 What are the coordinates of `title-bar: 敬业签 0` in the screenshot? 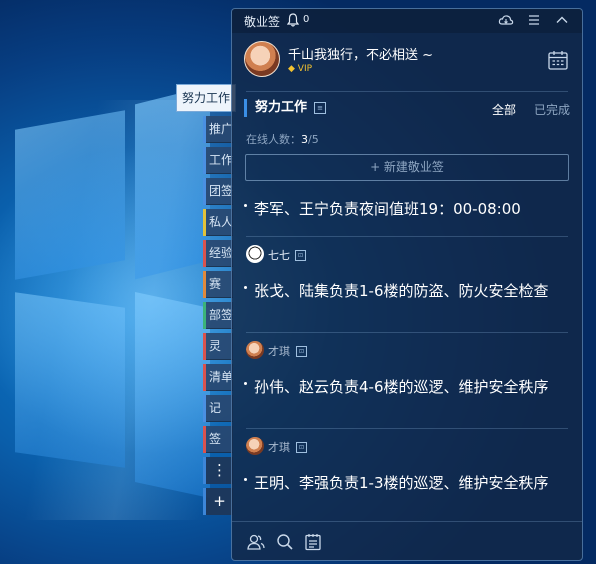 It's located at (407, 21).